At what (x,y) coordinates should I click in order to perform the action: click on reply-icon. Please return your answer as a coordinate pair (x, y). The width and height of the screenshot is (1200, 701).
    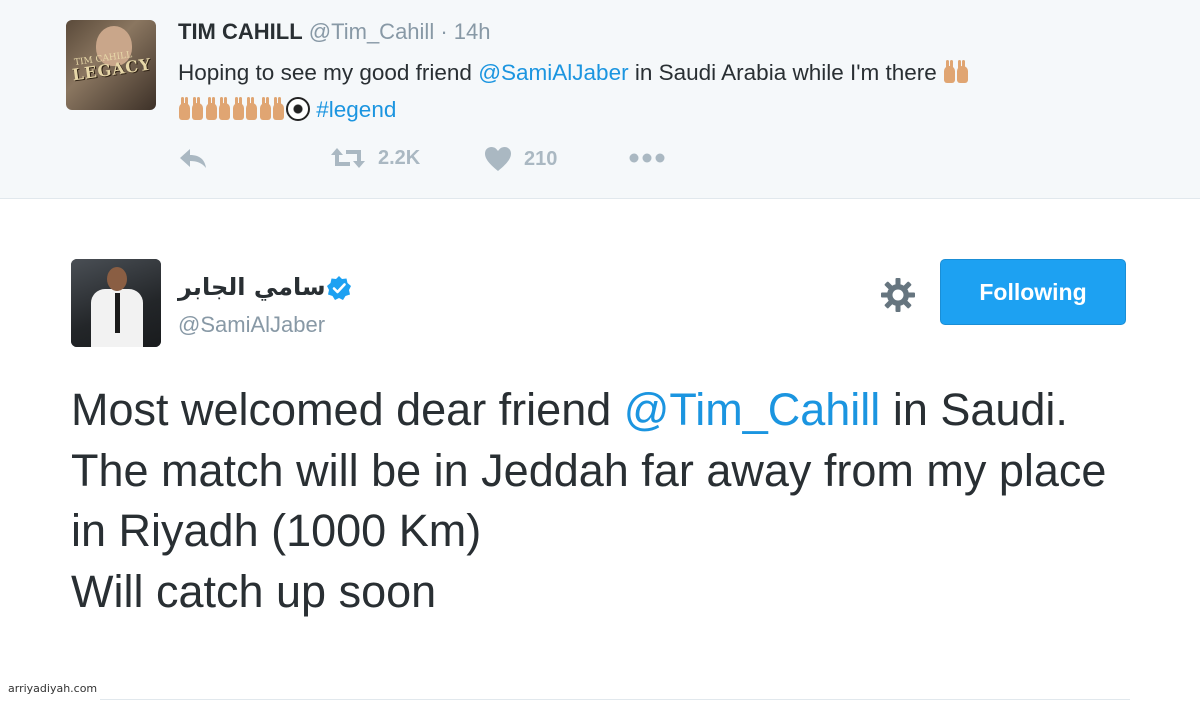
    Looking at the image, I should click on (193, 158).